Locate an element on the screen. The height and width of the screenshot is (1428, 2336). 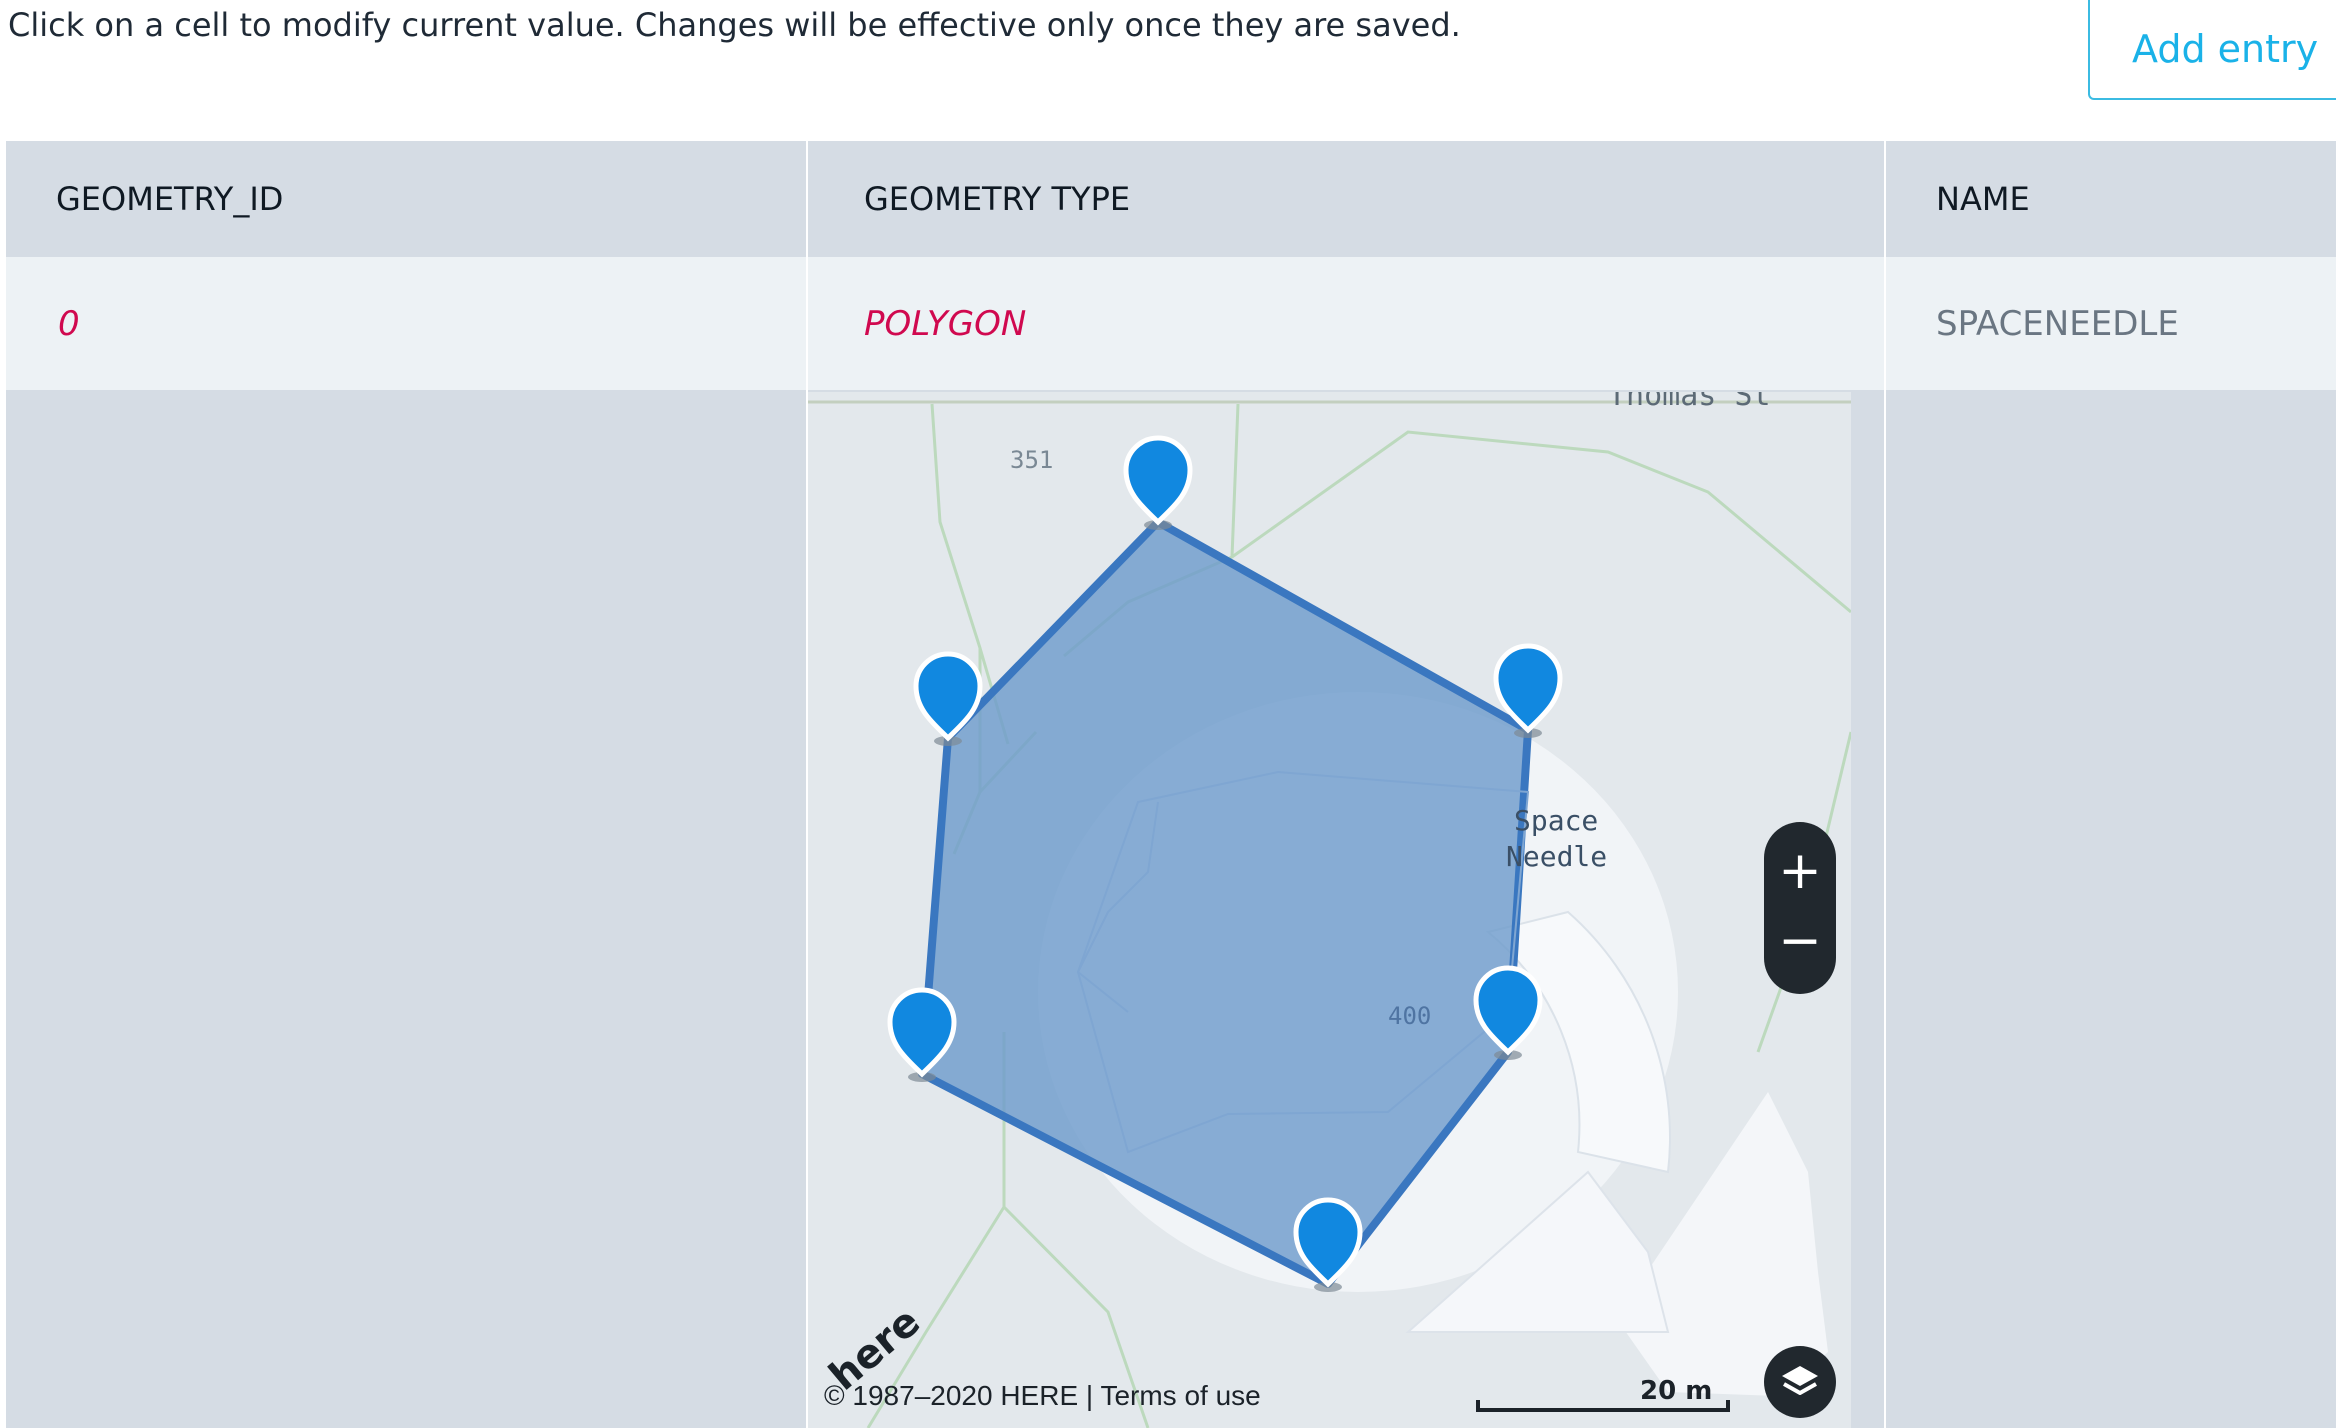
scale-bar is located at coordinates (1603, 1406).